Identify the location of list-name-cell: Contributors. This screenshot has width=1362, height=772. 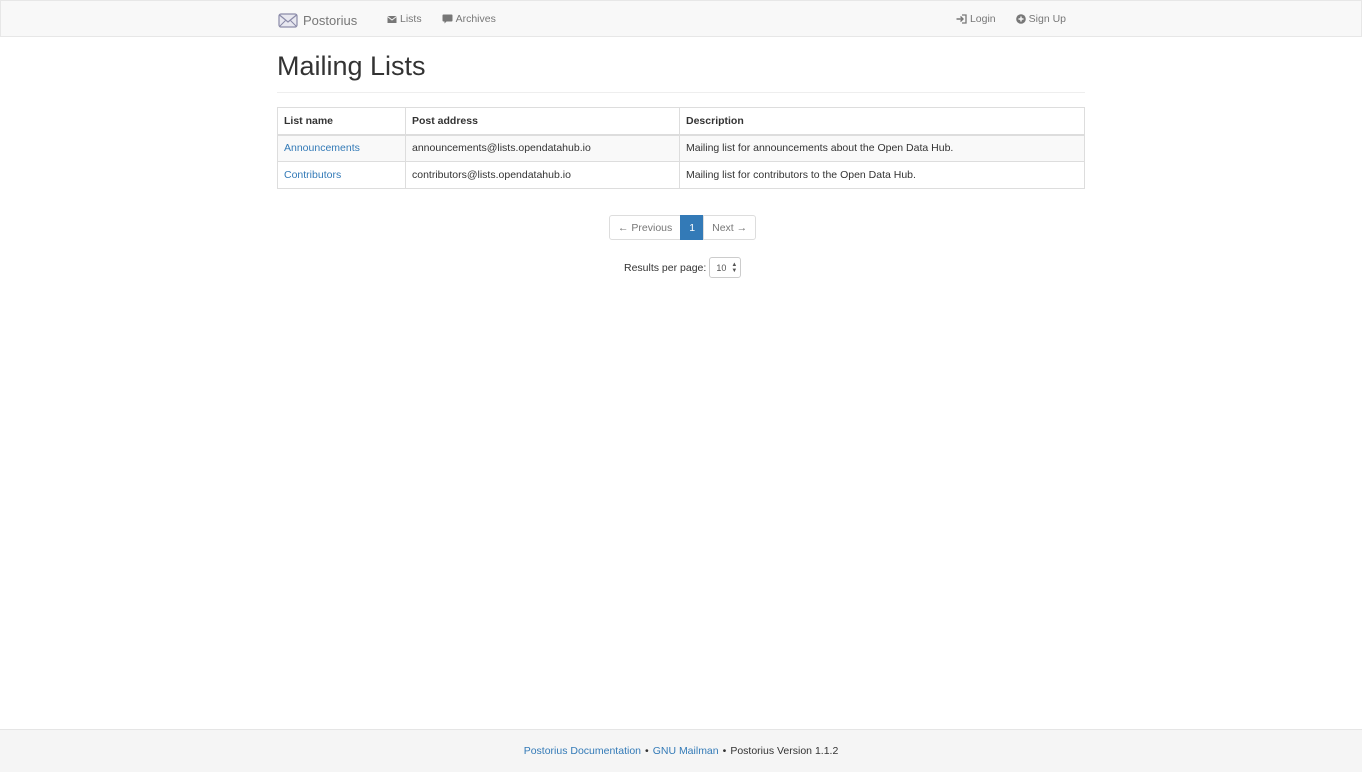
(341, 175).